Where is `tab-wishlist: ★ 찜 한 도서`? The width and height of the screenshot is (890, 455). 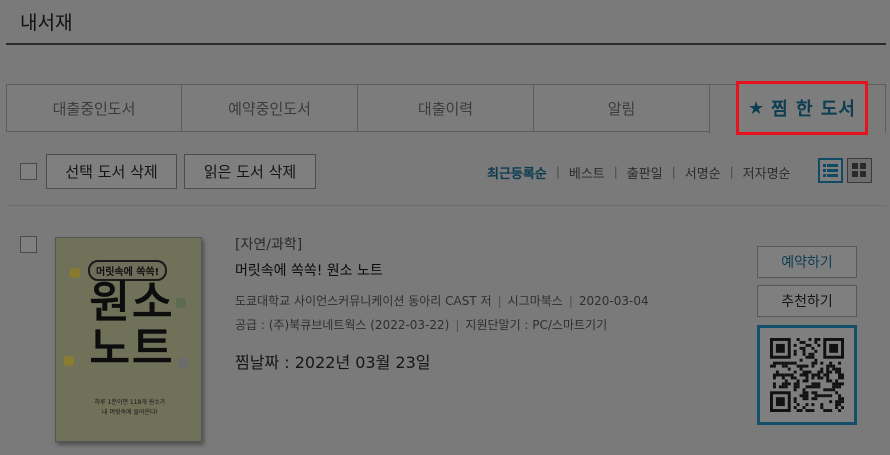 tab-wishlist: ★ 찜 한 도서 is located at coordinates (802, 108).